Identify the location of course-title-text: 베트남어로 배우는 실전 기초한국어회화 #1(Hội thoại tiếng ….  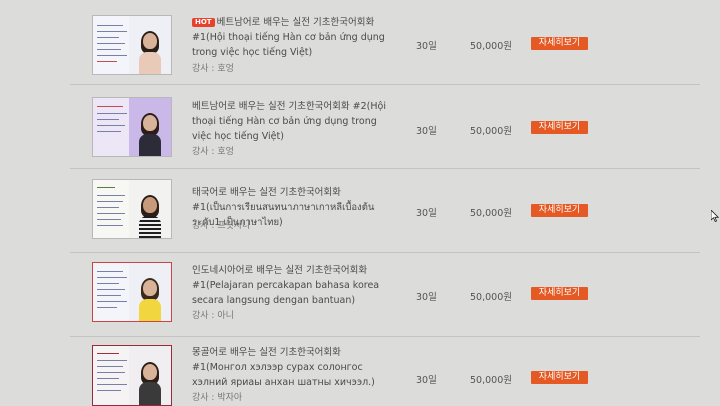
(288, 37).